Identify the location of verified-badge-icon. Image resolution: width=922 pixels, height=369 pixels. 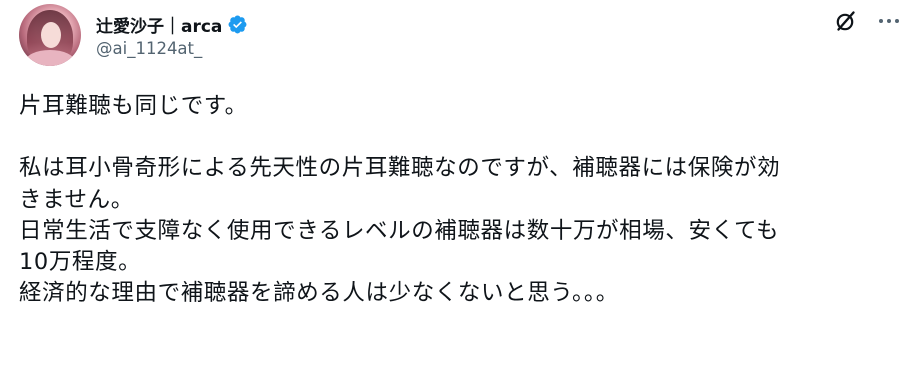
(237, 24).